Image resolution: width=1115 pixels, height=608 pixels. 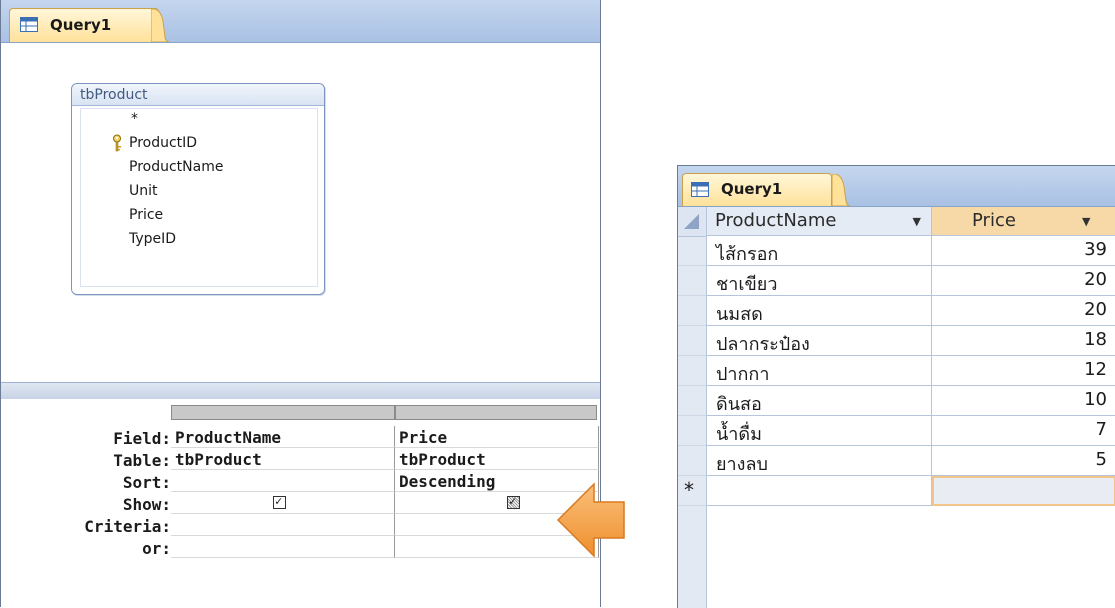 What do you see at coordinates (143, 191) in the screenshot?
I see `field-unit: Unit` at bounding box center [143, 191].